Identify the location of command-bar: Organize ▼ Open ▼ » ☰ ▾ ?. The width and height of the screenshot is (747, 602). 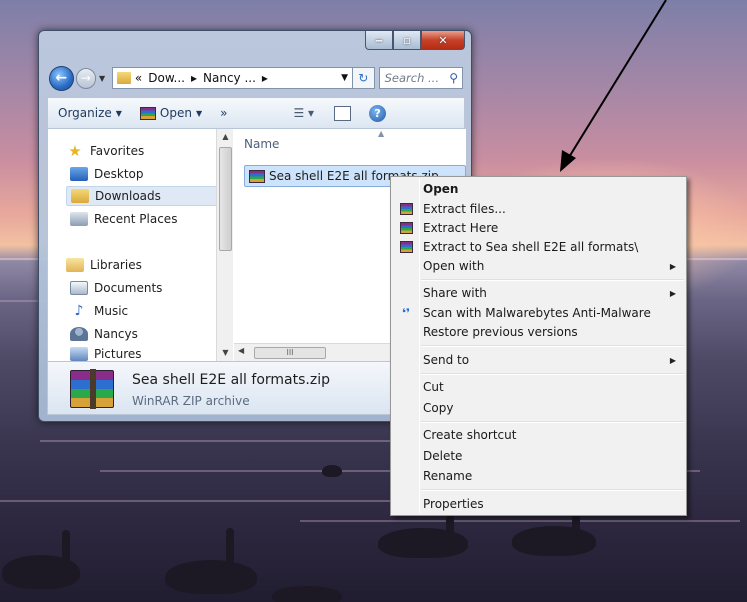
(256, 113).